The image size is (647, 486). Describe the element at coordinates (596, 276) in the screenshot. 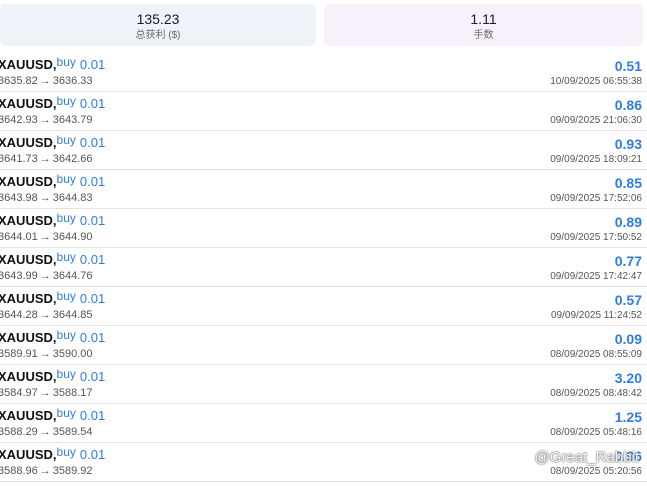

I see `trade-time: 09/09/2025 17:42:47` at that location.